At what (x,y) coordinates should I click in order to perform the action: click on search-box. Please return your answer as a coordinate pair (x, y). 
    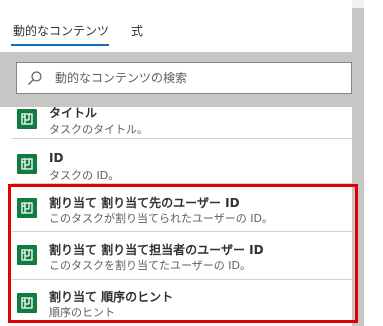
    Looking at the image, I should click on (184, 78).